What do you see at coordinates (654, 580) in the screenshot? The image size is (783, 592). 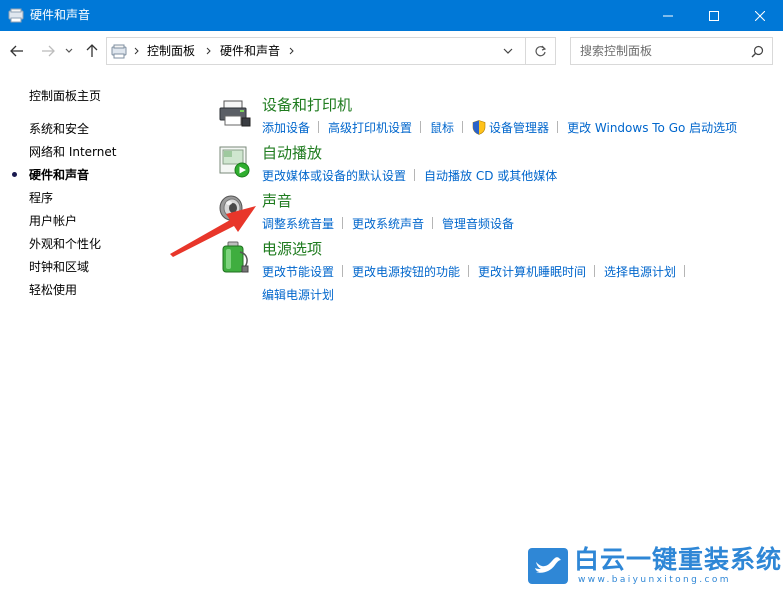 I see `watermark-url: www.baiyunxitong.com` at bounding box center [654, 580].